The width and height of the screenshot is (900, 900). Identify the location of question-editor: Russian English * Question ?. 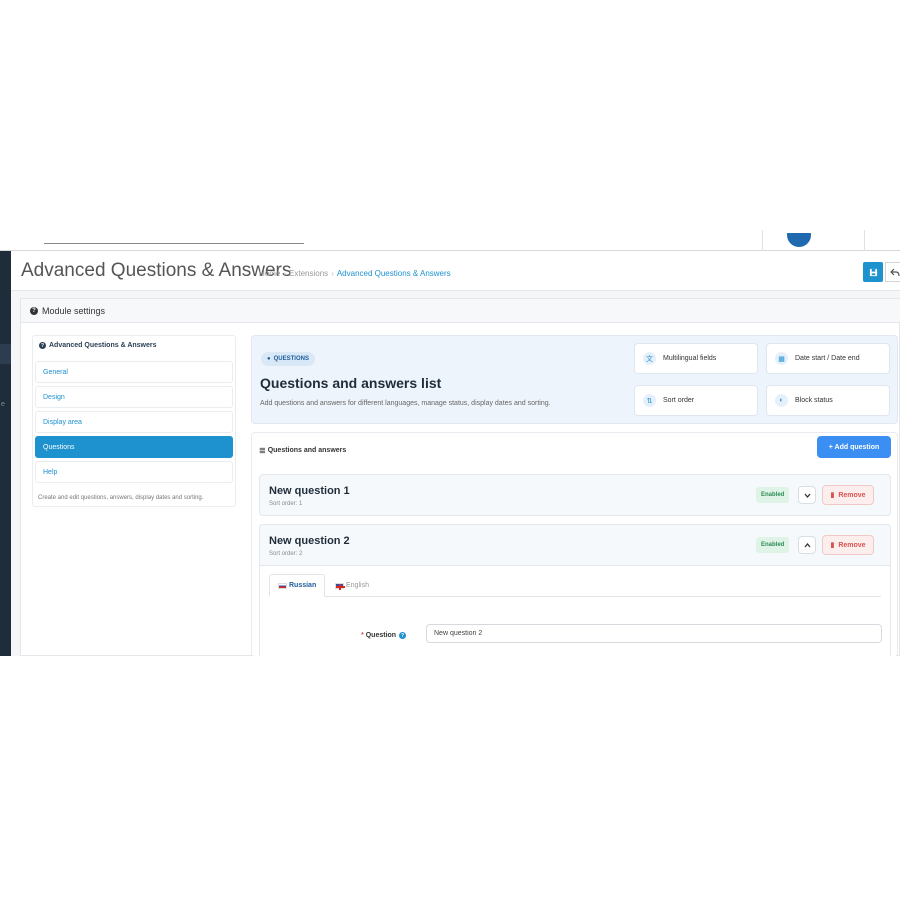
(575, 610).